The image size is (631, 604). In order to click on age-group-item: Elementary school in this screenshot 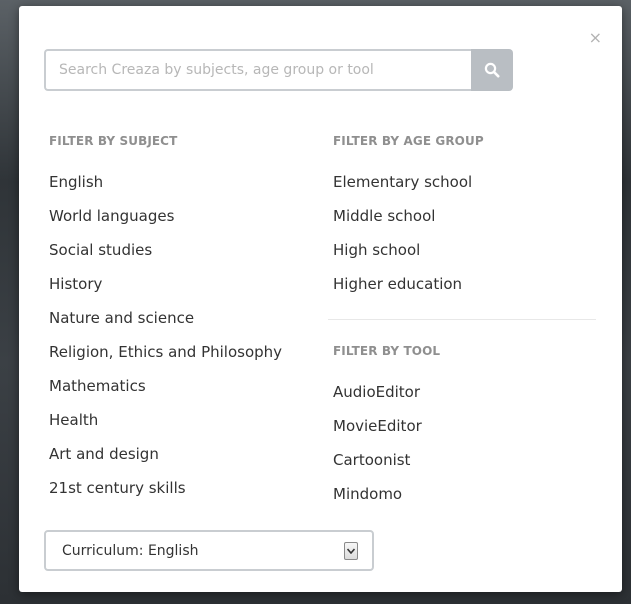, I will do `click(467, 182)`.